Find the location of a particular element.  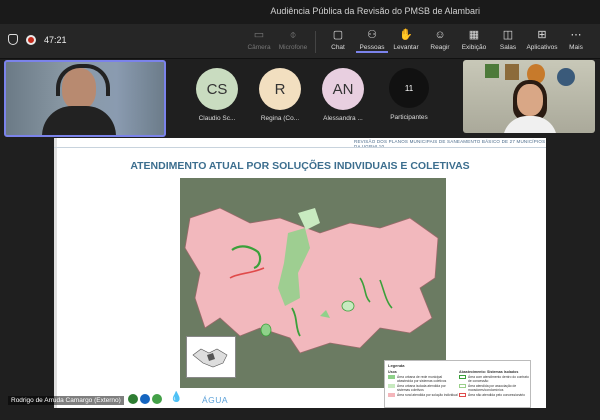

more-icon: ⋯ is located at coordinates (576, 35).